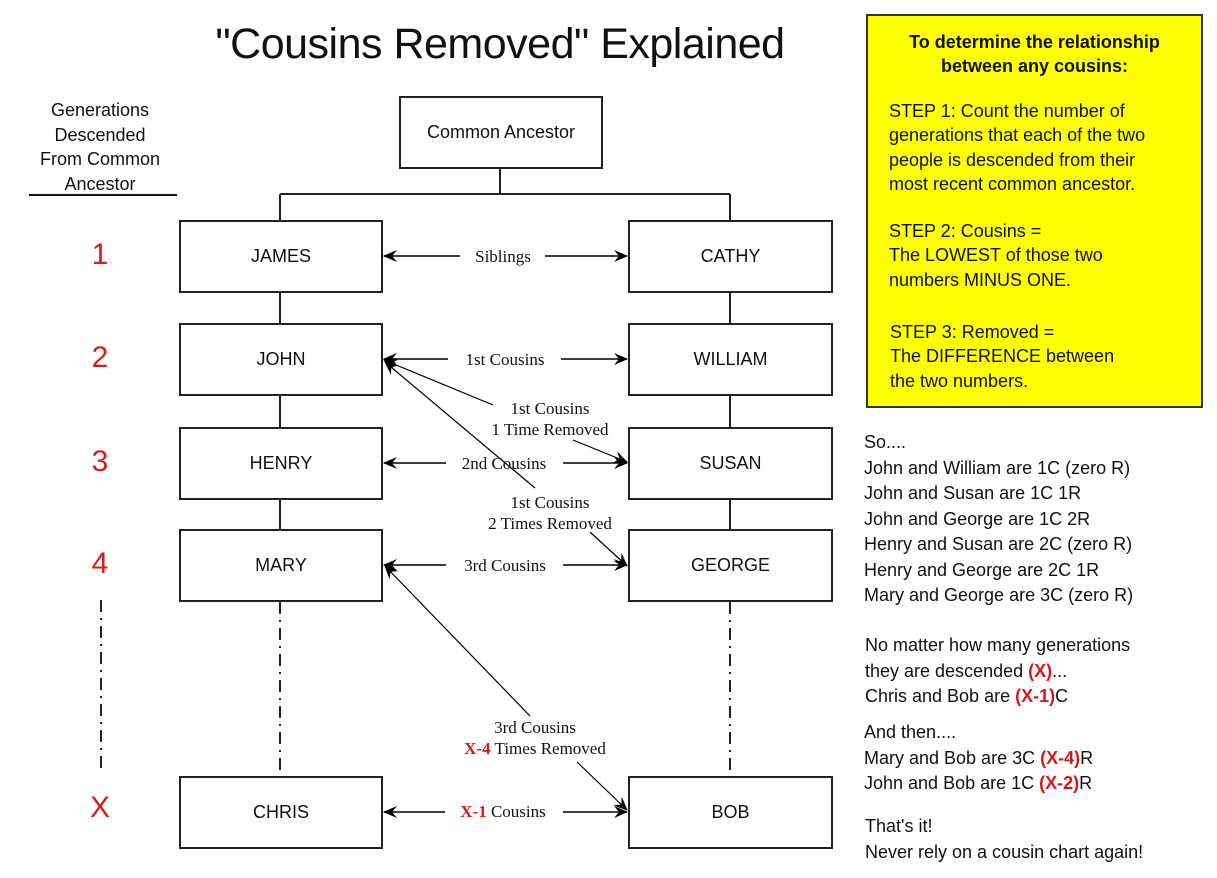 Image resolution: width=1217 pixels, height=878 pixels. What do you see at coordinates (730, 359) in the screenshot?
I see `person-box-william: WILLIAM` at bounding box center [730, 359].